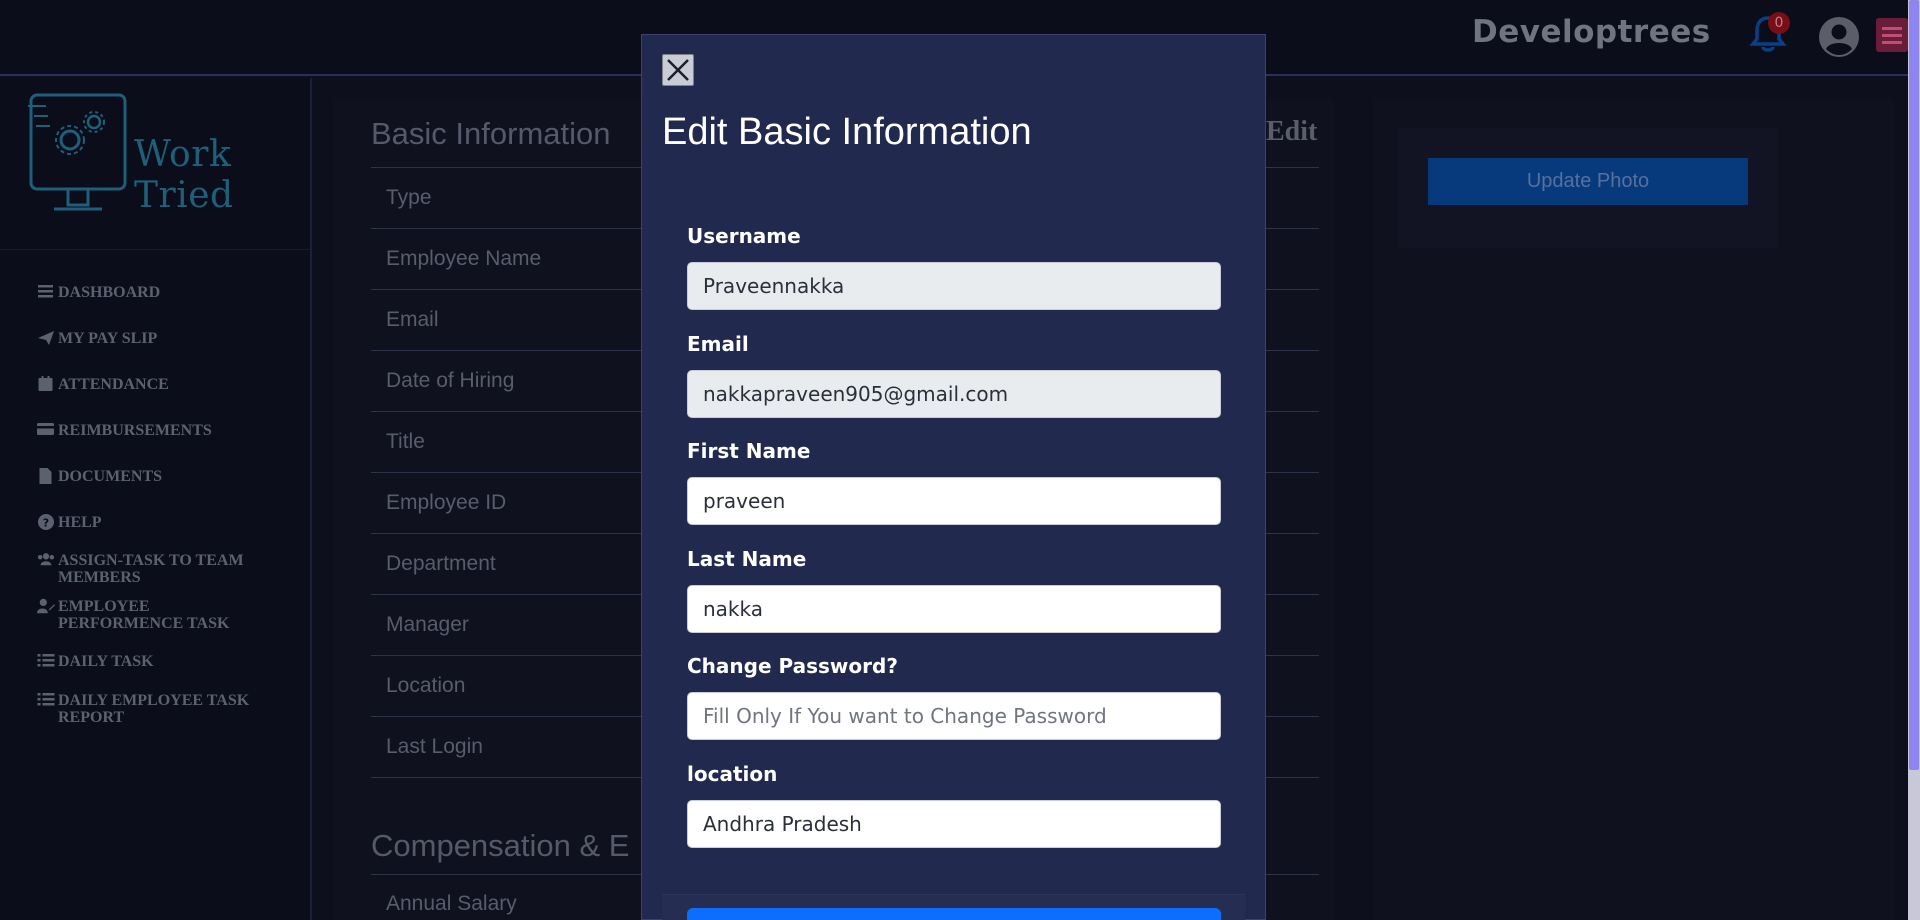 The width and height of the screenshot is (1920, 920). I want to click on sidebar-item-help: ? HELP, so click(157, 522).